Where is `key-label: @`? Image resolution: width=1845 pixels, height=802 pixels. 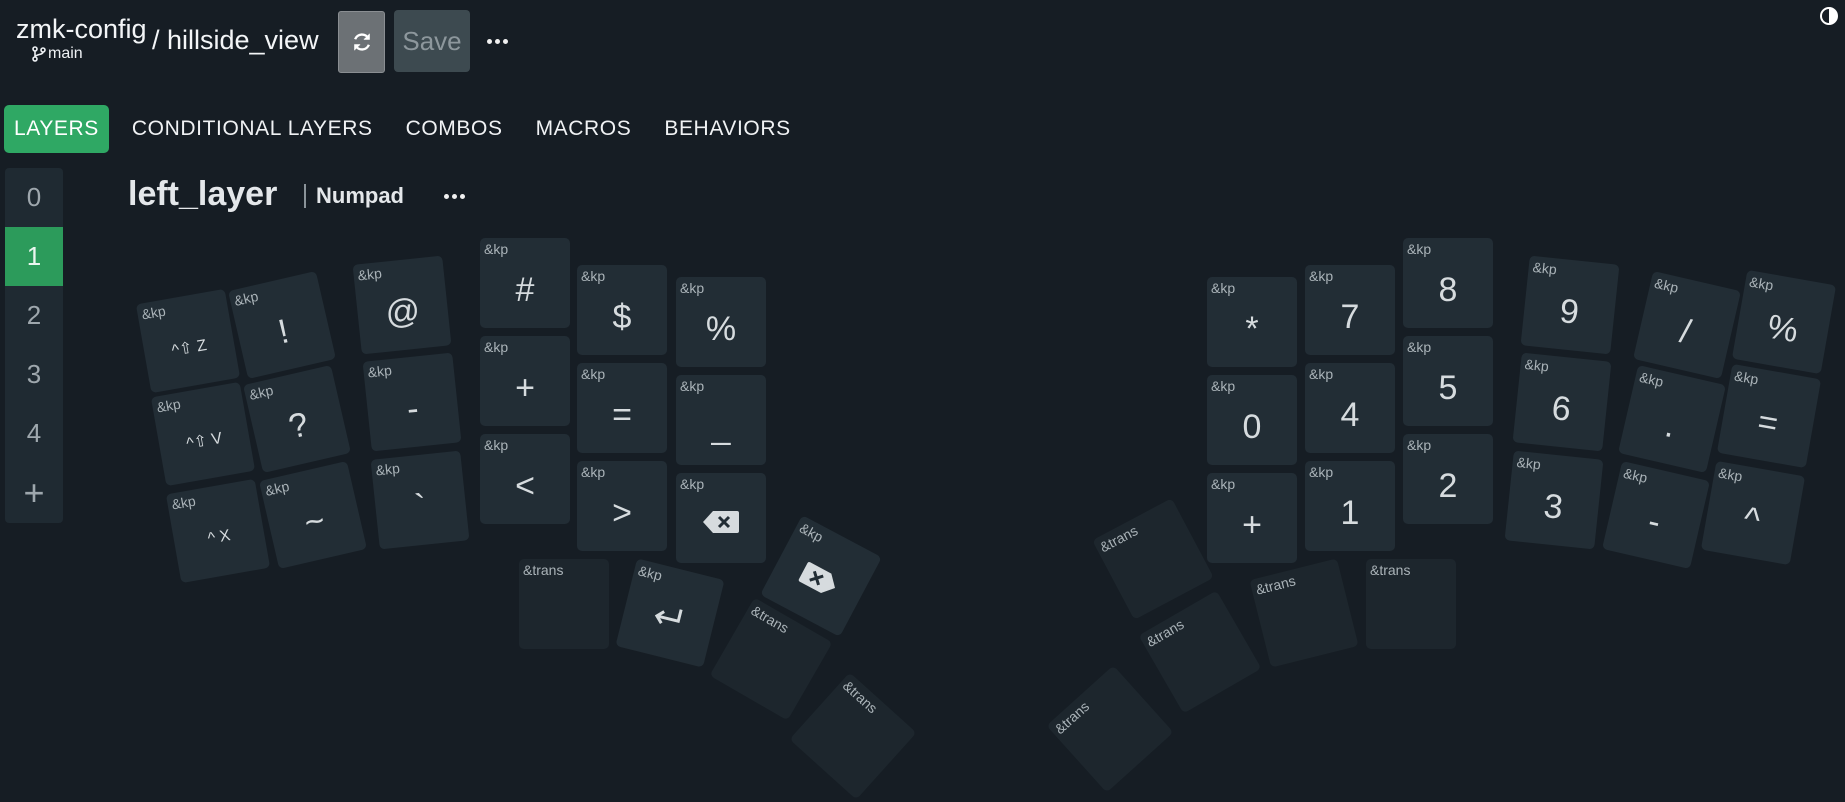
key-label: @ is located at coordinates (402, 311).